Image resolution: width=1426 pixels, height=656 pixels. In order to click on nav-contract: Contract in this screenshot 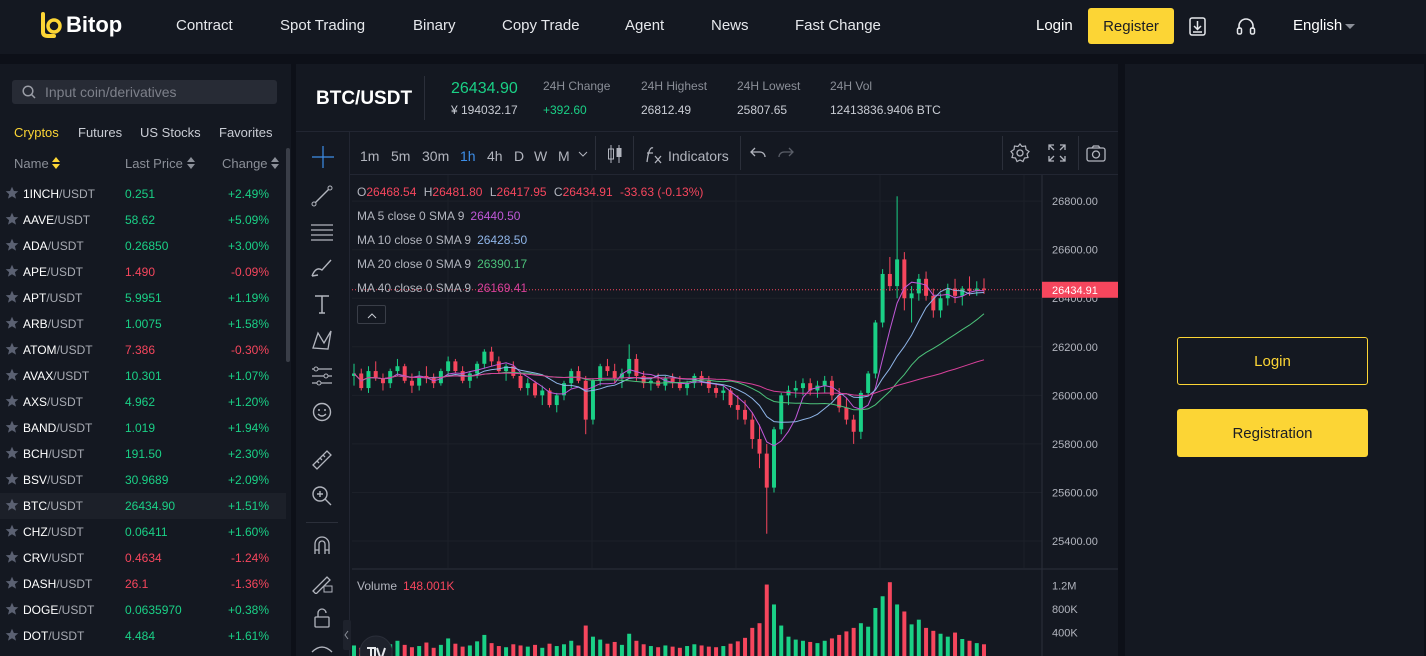, I will do `click(204, 25)`.